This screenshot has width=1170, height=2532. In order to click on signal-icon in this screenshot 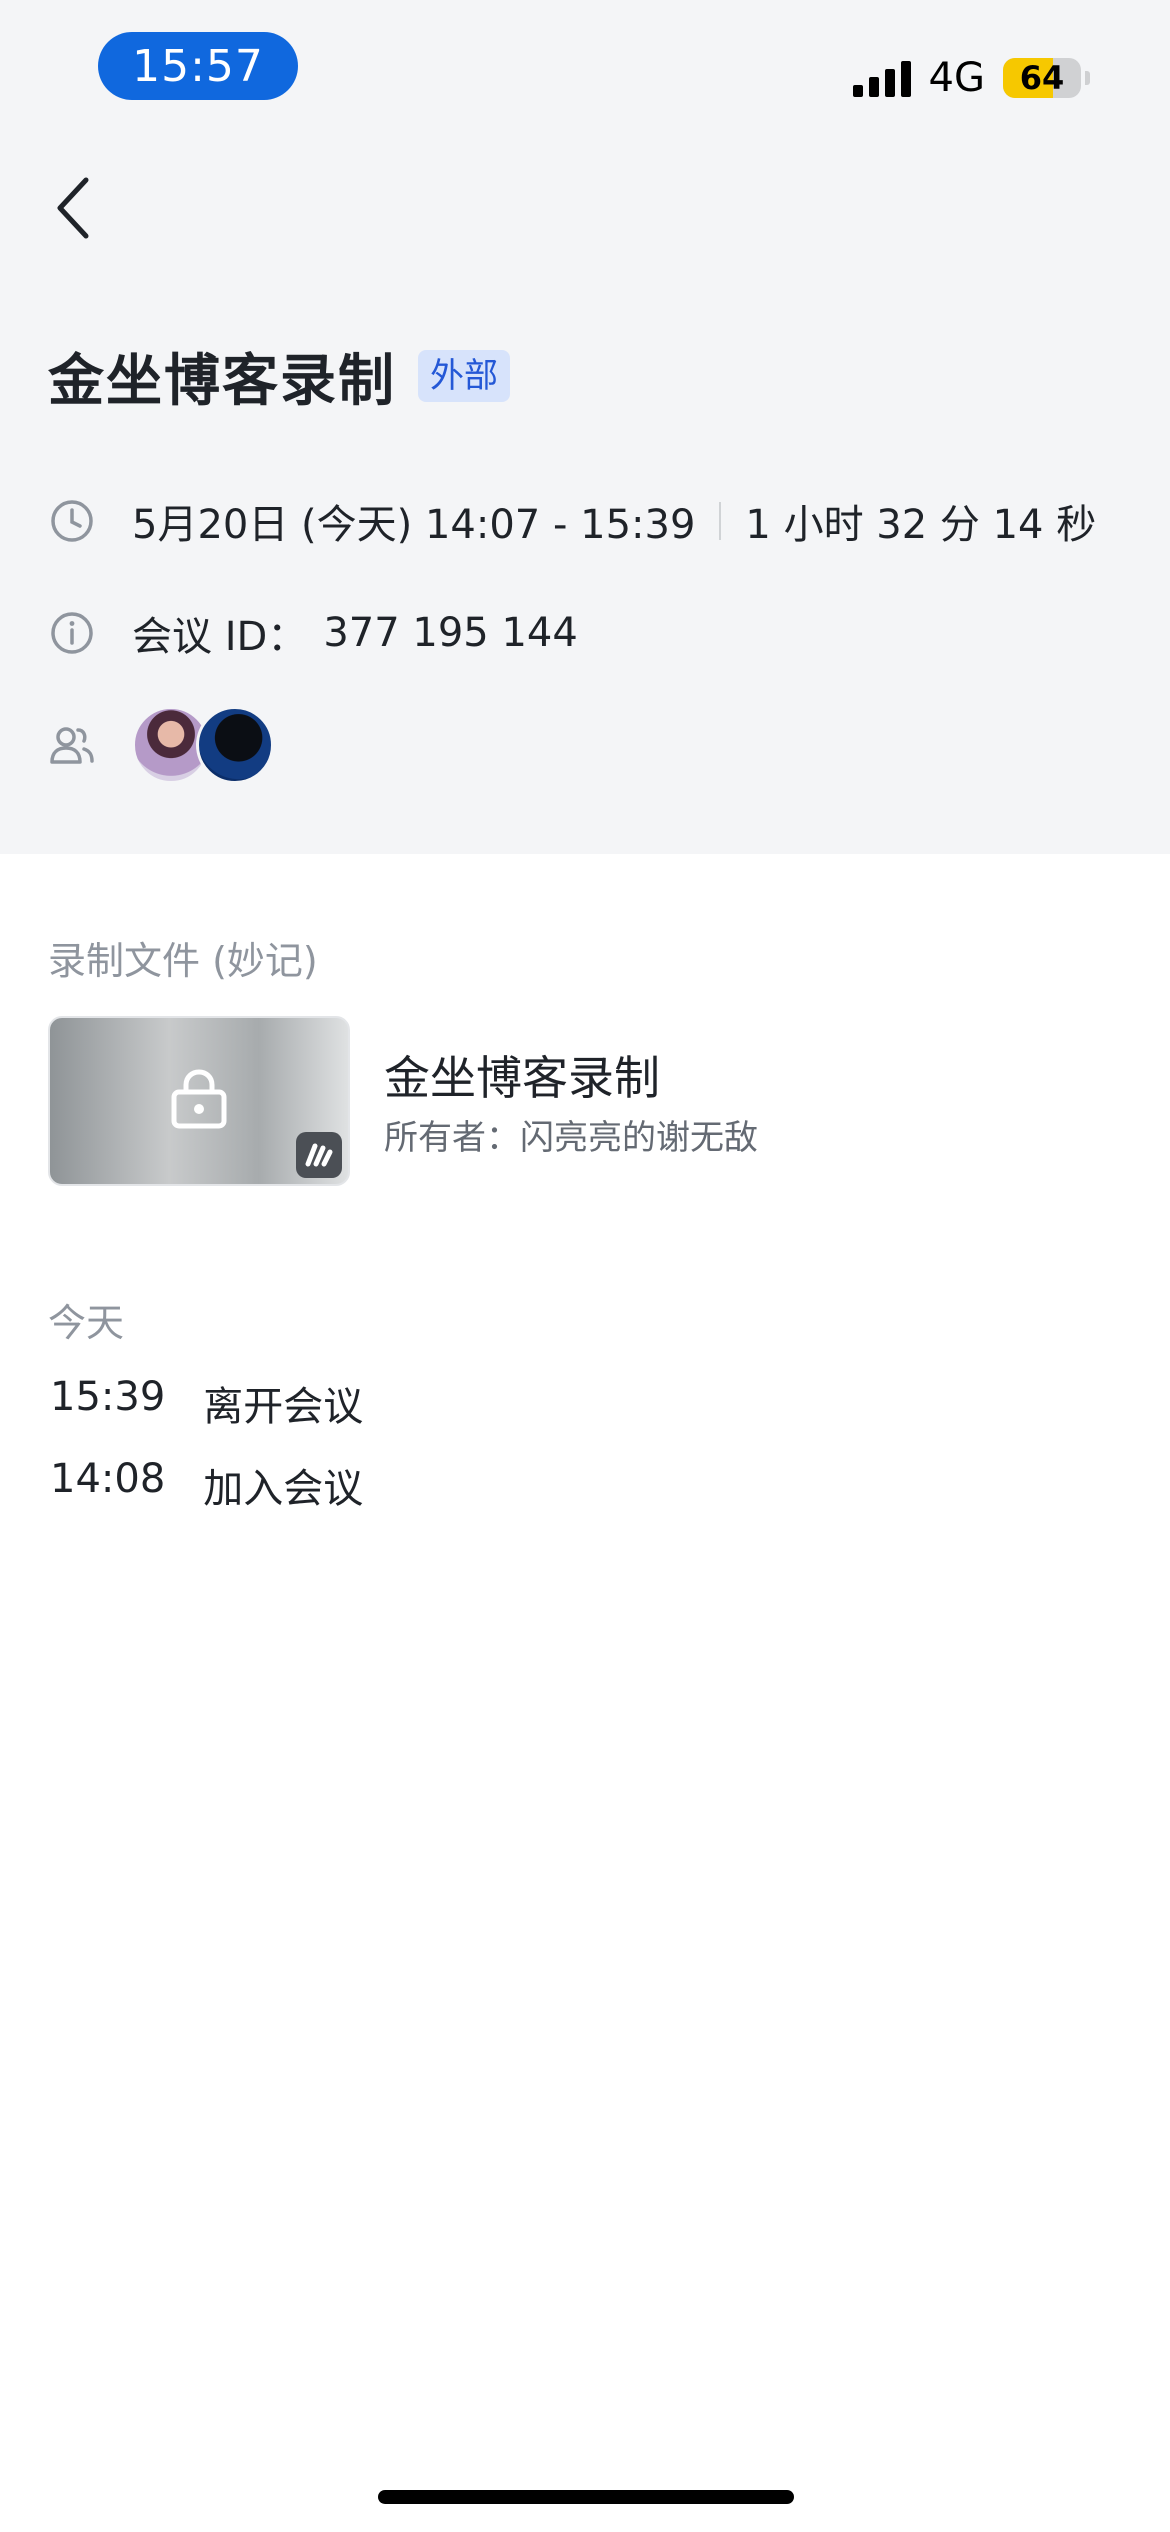, I will do `click(881, 78)`.